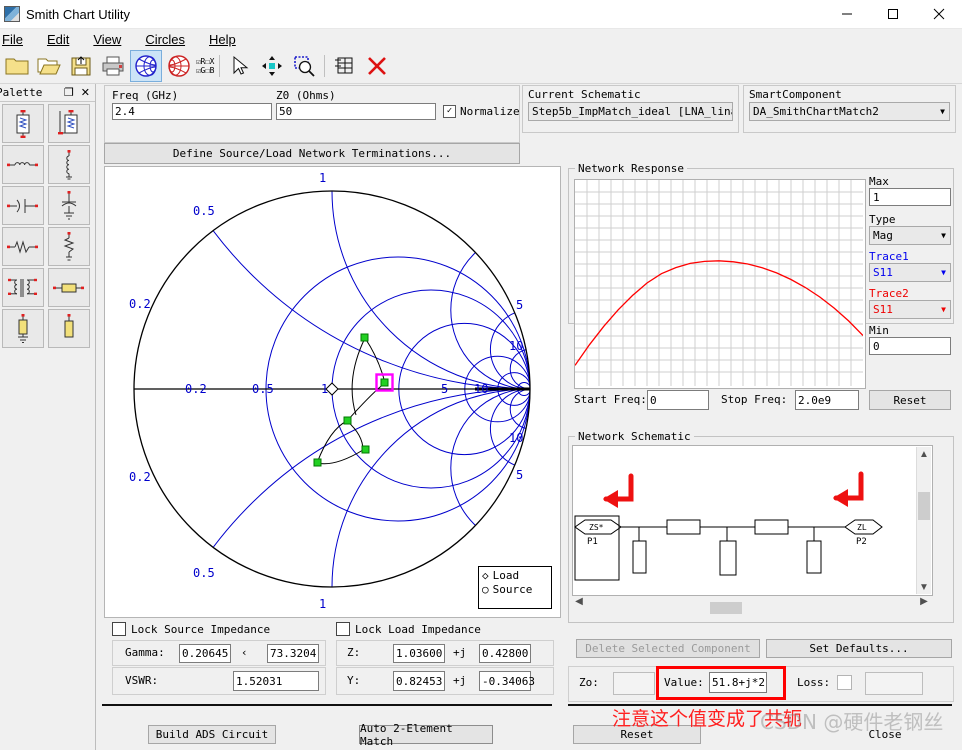 The width and height of the screenshot is (962, 750). What do you see at coordinates (201, 629) in the screenshot?
I see `lock-source-label: Lock Source Impedance` at bounding box center [201, 629].